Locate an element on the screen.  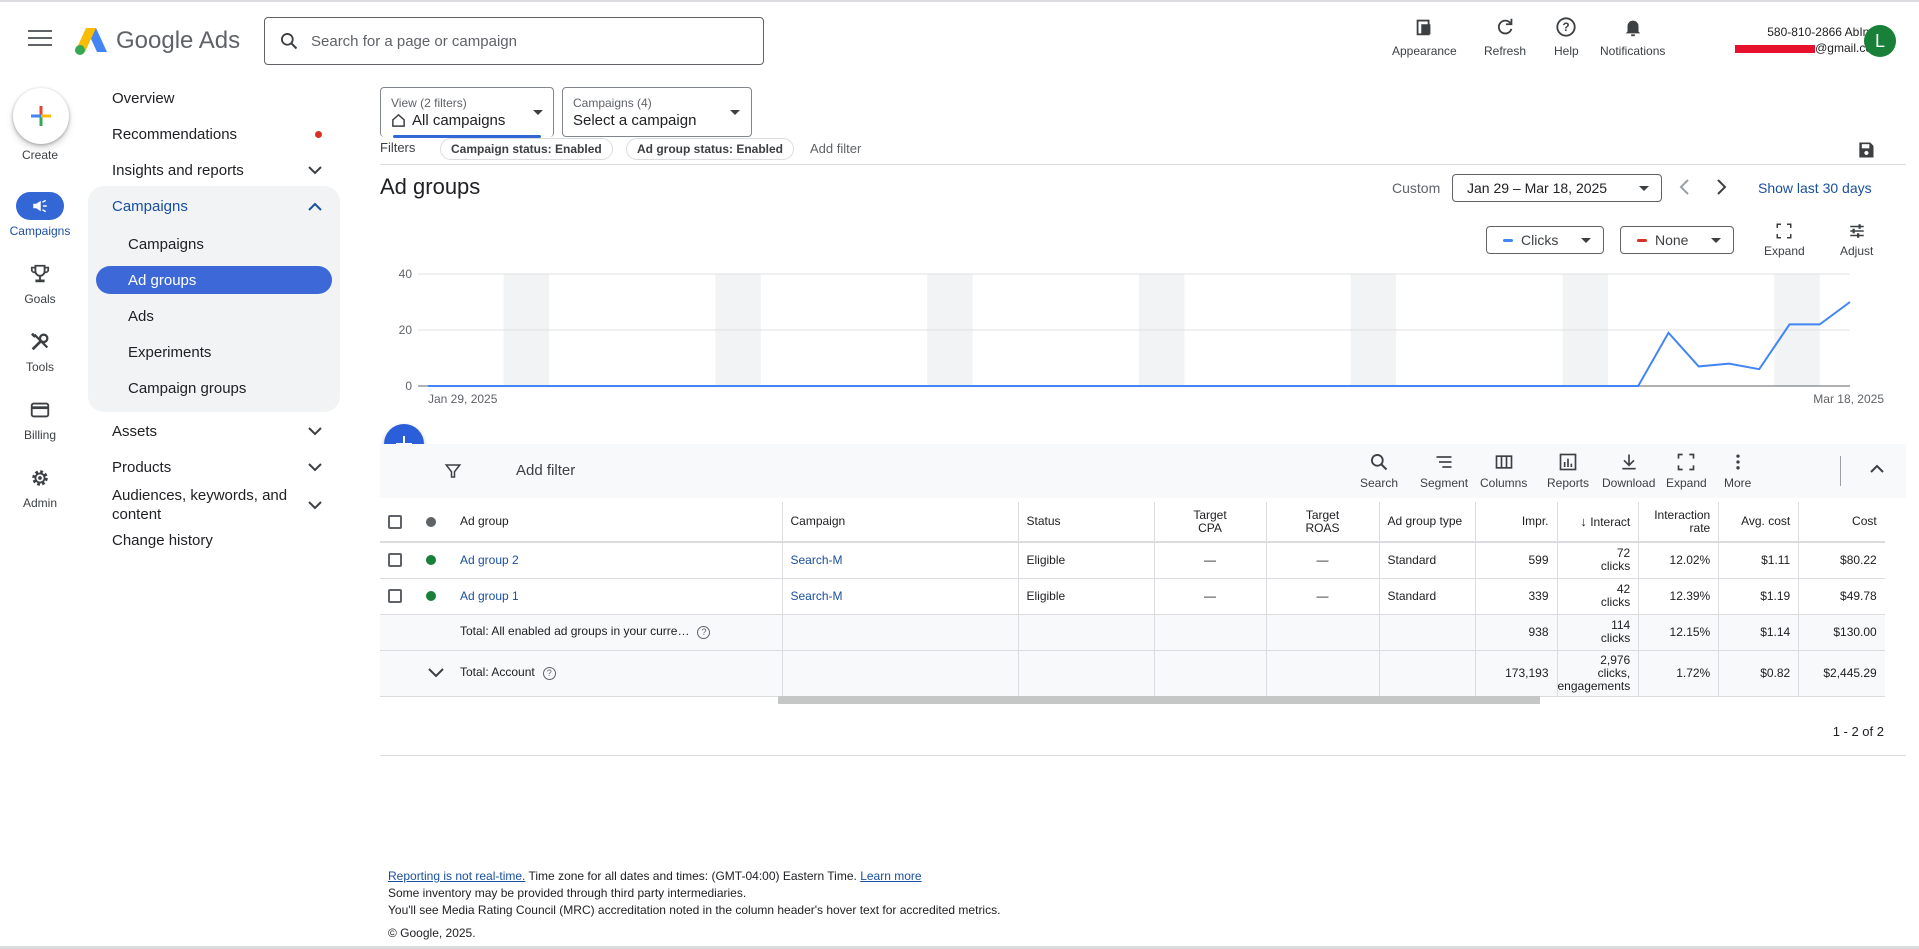
toolbar-columns-button: Columns is located at coordinates (1503, 471).